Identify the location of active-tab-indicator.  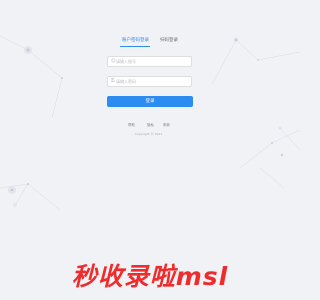
(135, 46).